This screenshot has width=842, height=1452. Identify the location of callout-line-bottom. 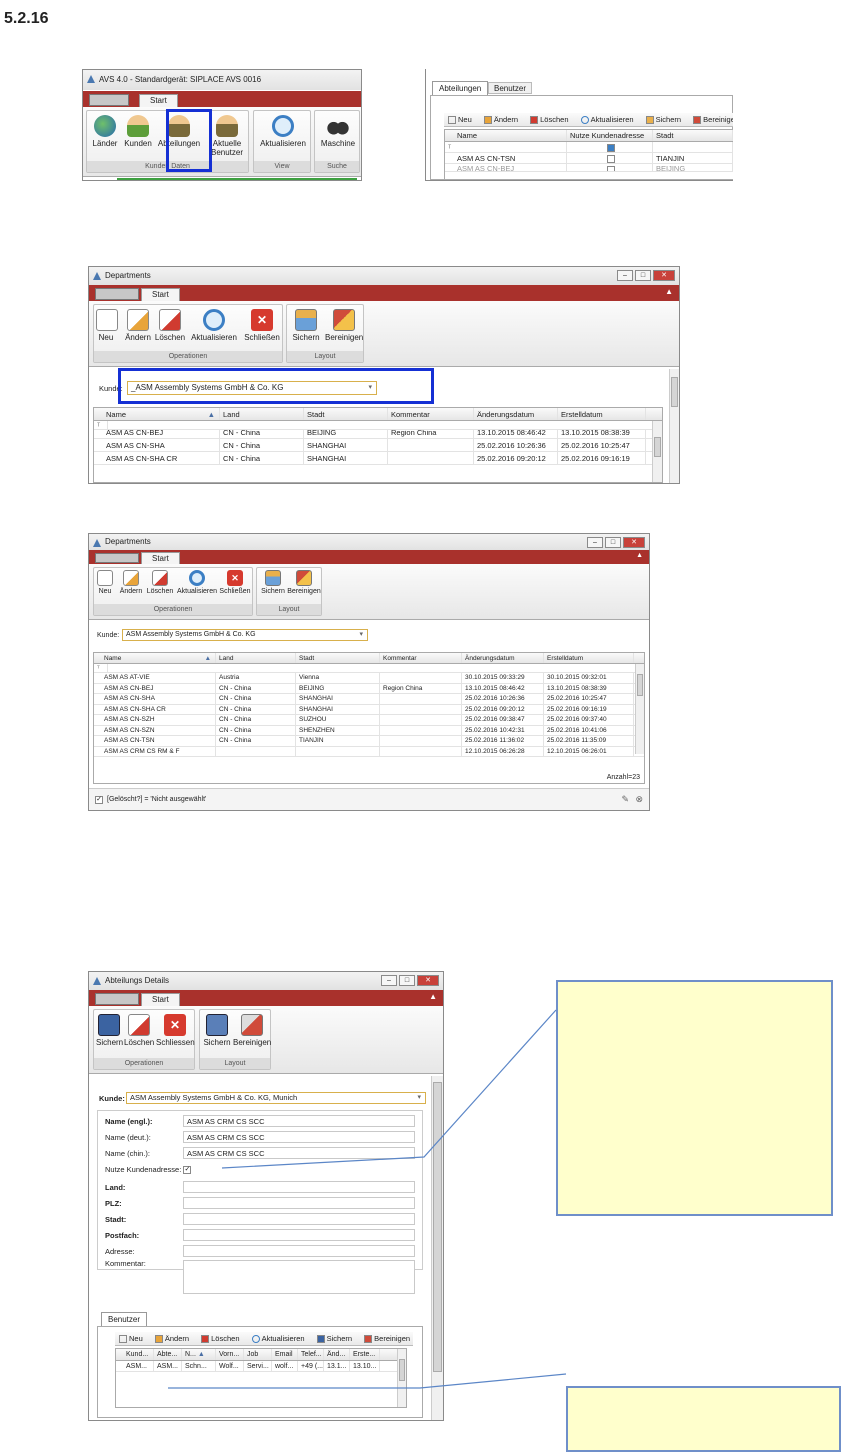
(367, 1381).